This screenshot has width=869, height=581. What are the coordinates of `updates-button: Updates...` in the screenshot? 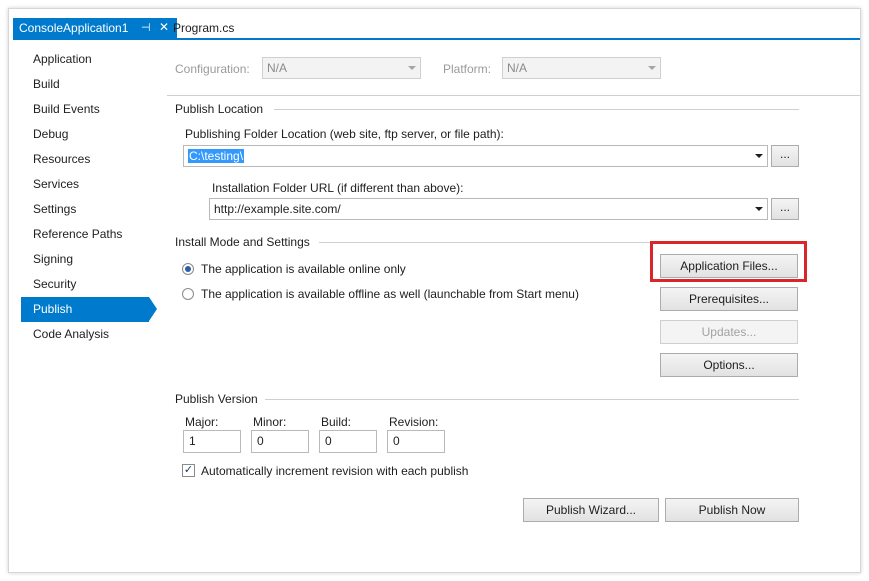 It's located at (729, 332).